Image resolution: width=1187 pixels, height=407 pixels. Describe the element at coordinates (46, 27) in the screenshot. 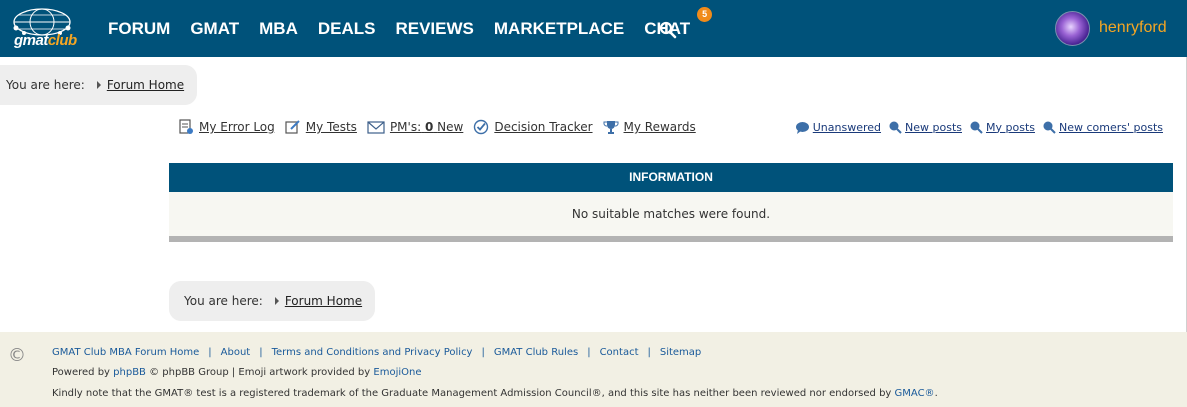

I see `gmatclub-logo: gmatclub` at that location.